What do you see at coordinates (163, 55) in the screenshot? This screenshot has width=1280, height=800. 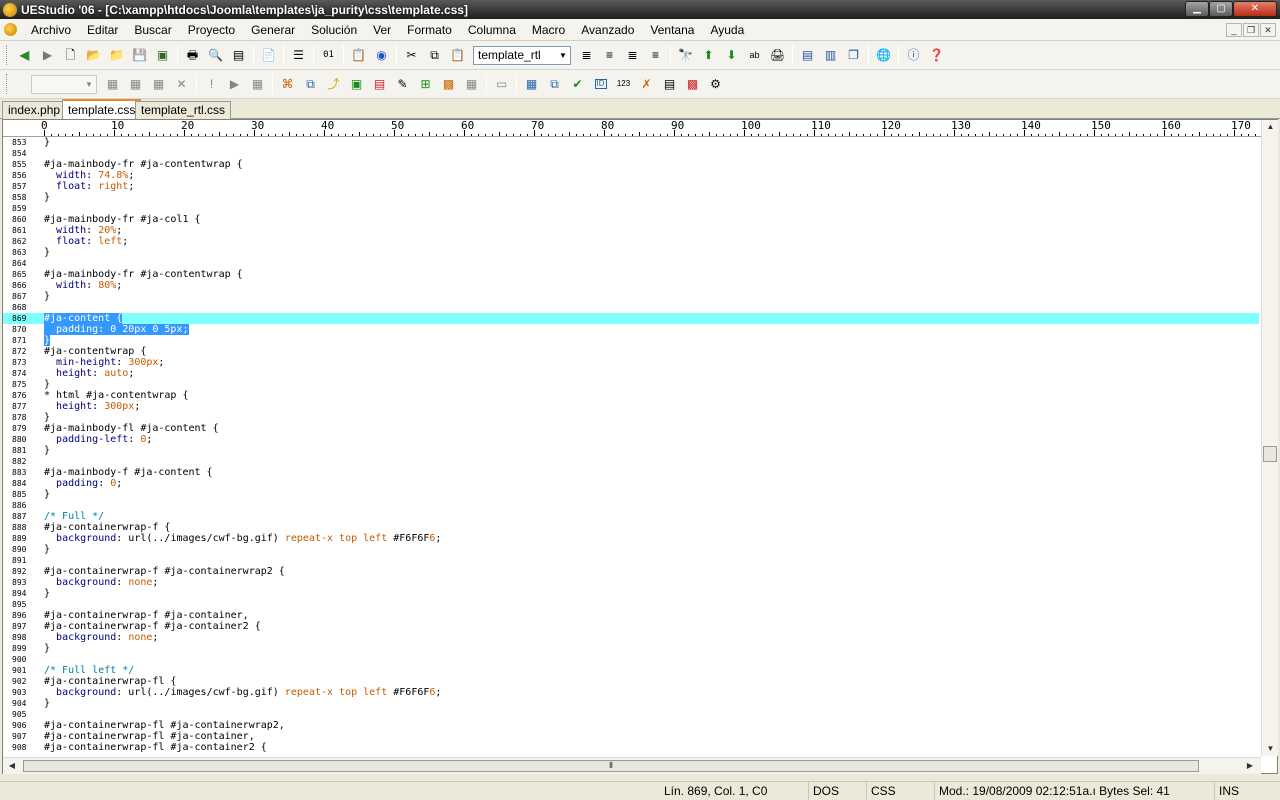 I see `save-all-icon: ▣` at bounding box center [163, 55].